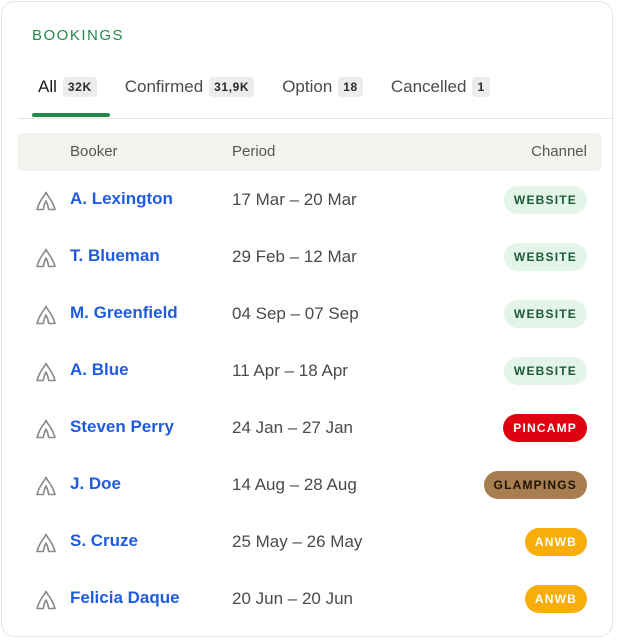  What do you see at coordinates (294, 256) in the screenshot?
I see `period-text: 29 Feb – 12 Mar` at bounding box center [294, 256].